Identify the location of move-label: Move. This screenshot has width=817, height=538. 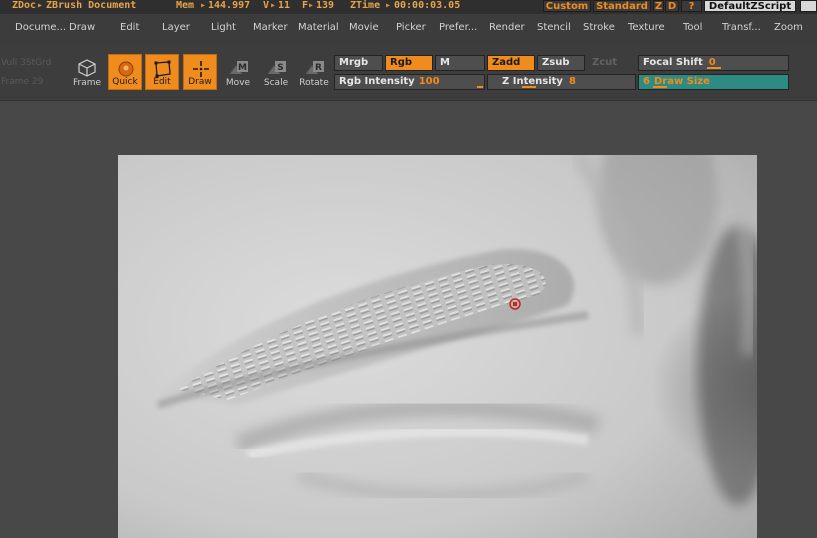
(238, 83).